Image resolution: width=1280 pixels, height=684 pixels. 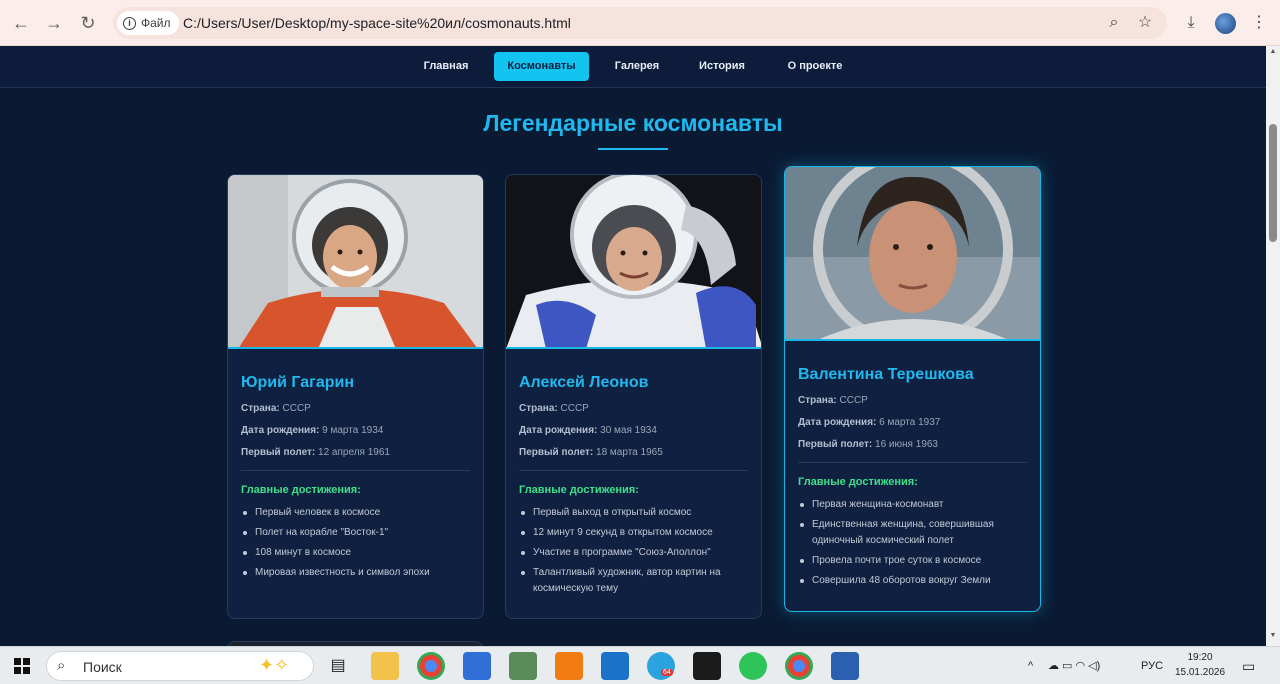 What do you see at coordinates (129, 23) in the screenshot?
I see `info-icon: i` at bounding box center [129, 23].